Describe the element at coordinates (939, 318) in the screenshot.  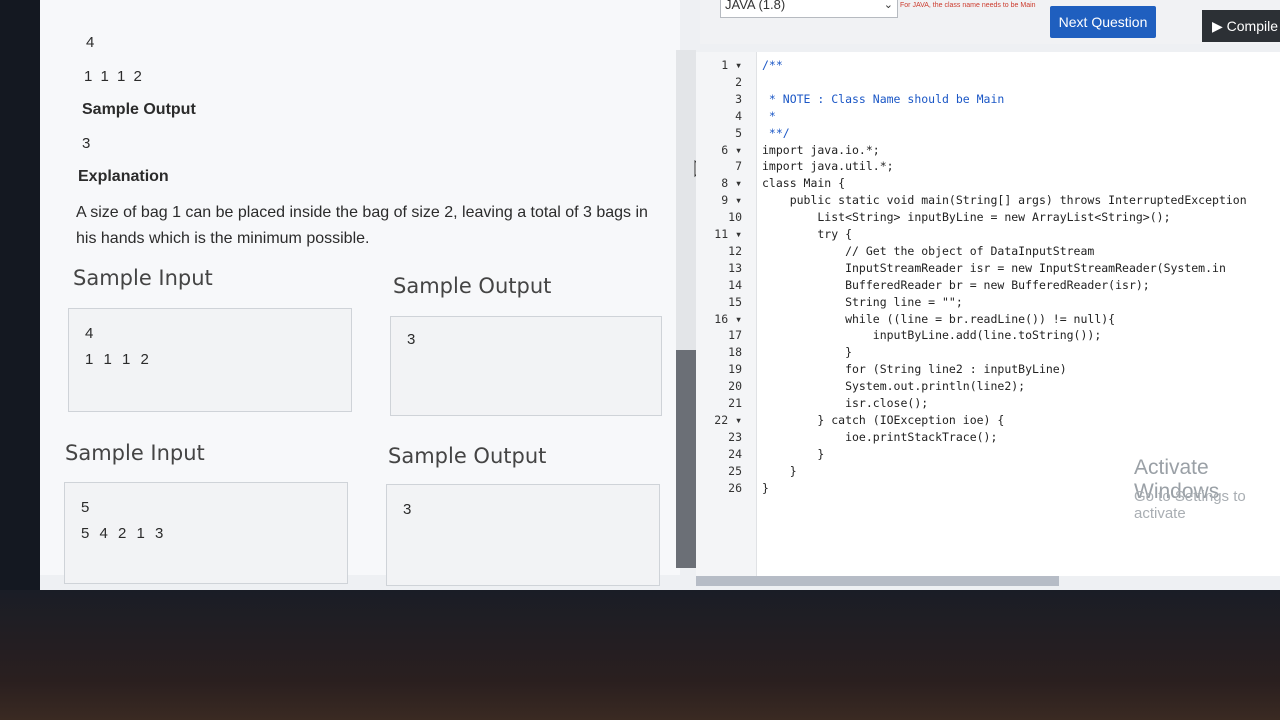
I see `code-line: while ((line = br.readLine()) != null){` at that location.